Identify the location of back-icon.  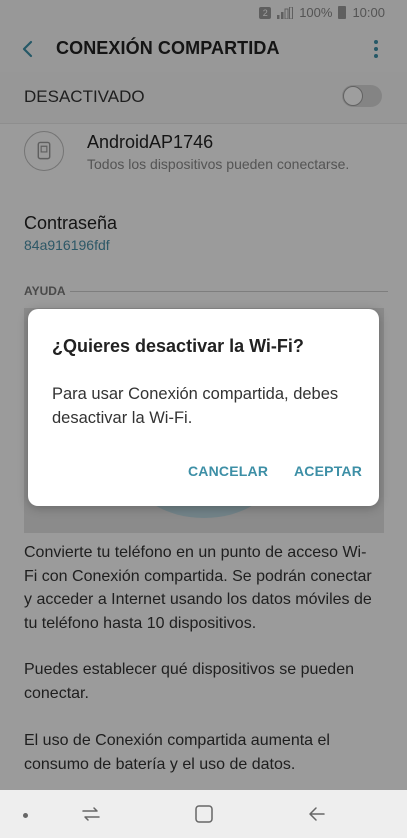
(317, 814).